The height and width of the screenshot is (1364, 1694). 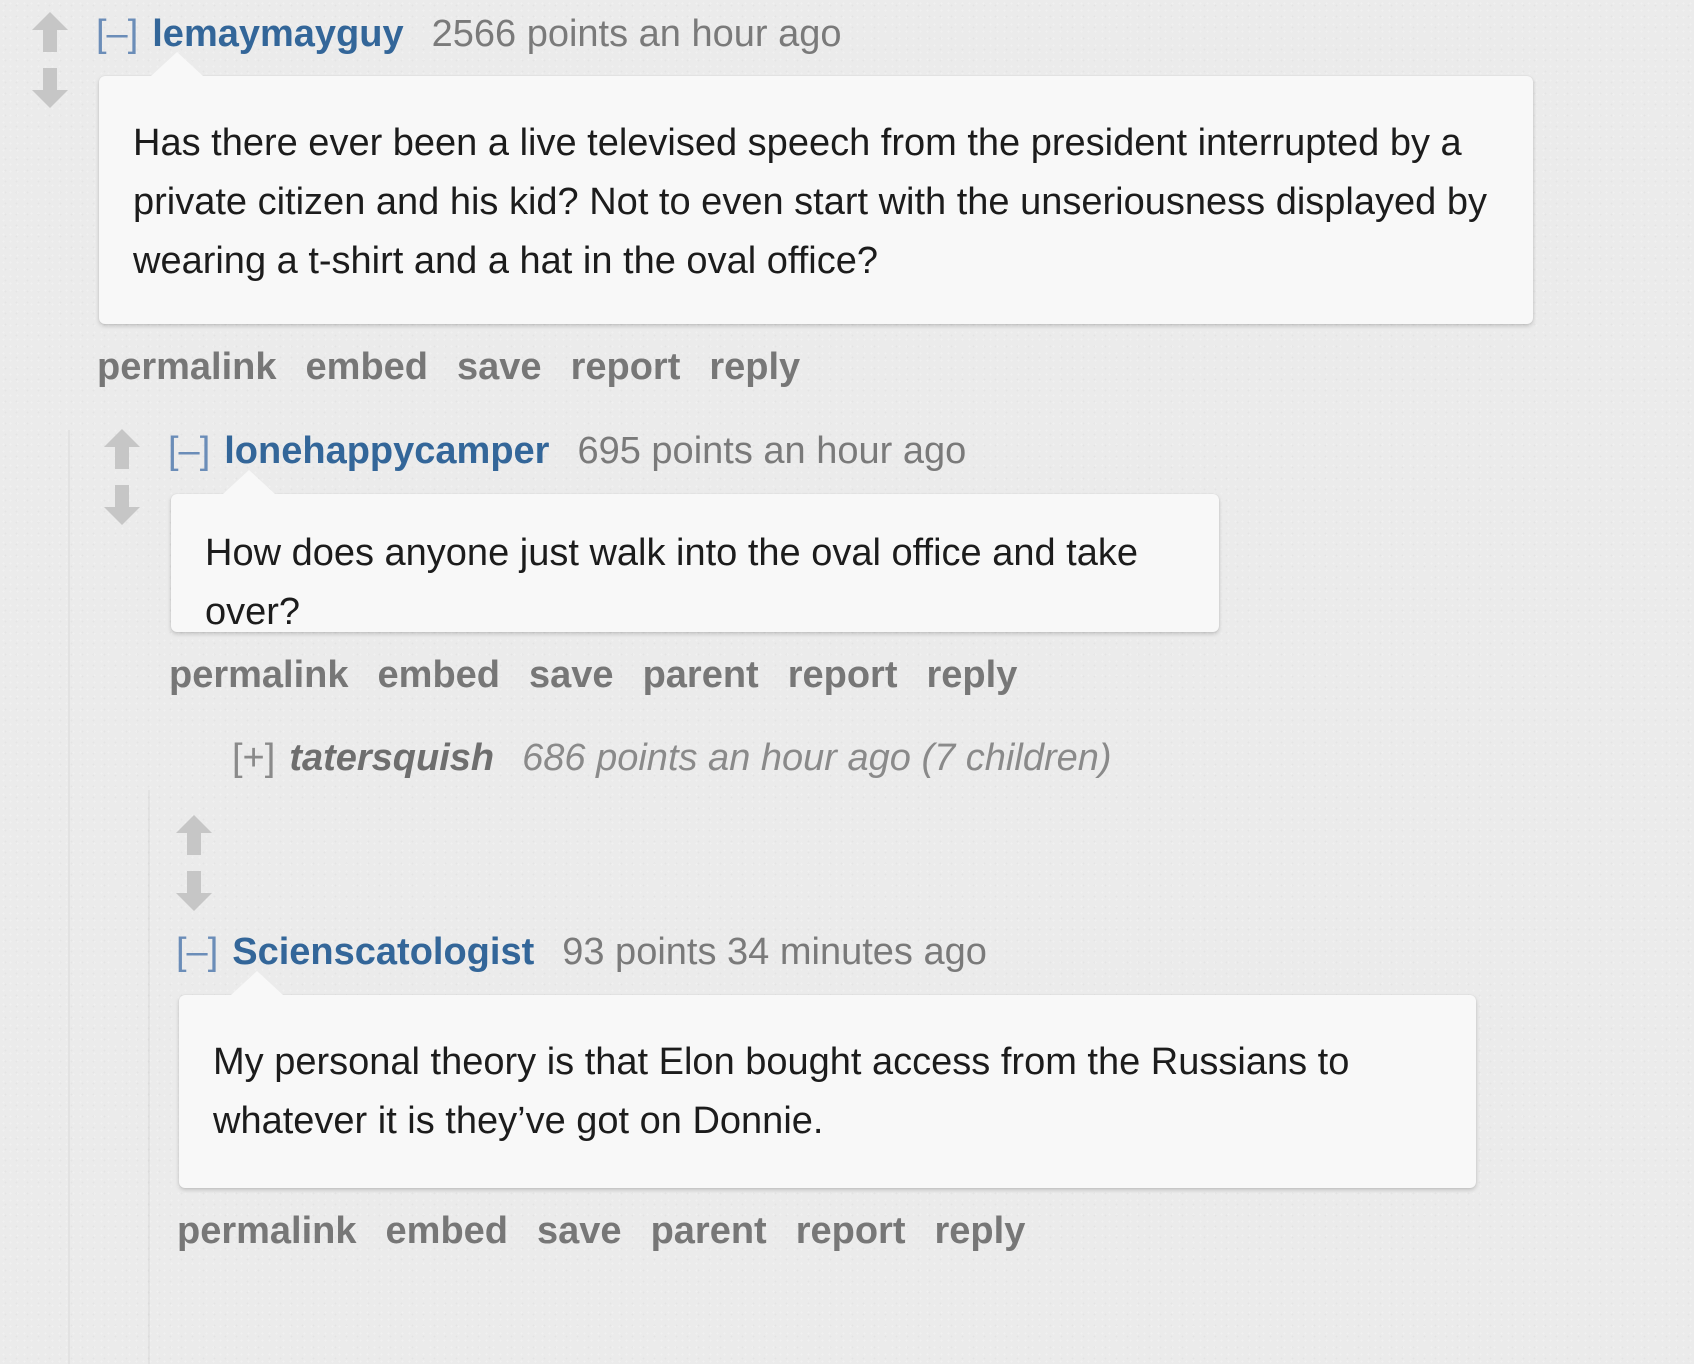 What do you see at coordinates (772, 451) in the screenshot?
I see `score-and-time: 695 points an hour ago` at bounding box center [772, 451].